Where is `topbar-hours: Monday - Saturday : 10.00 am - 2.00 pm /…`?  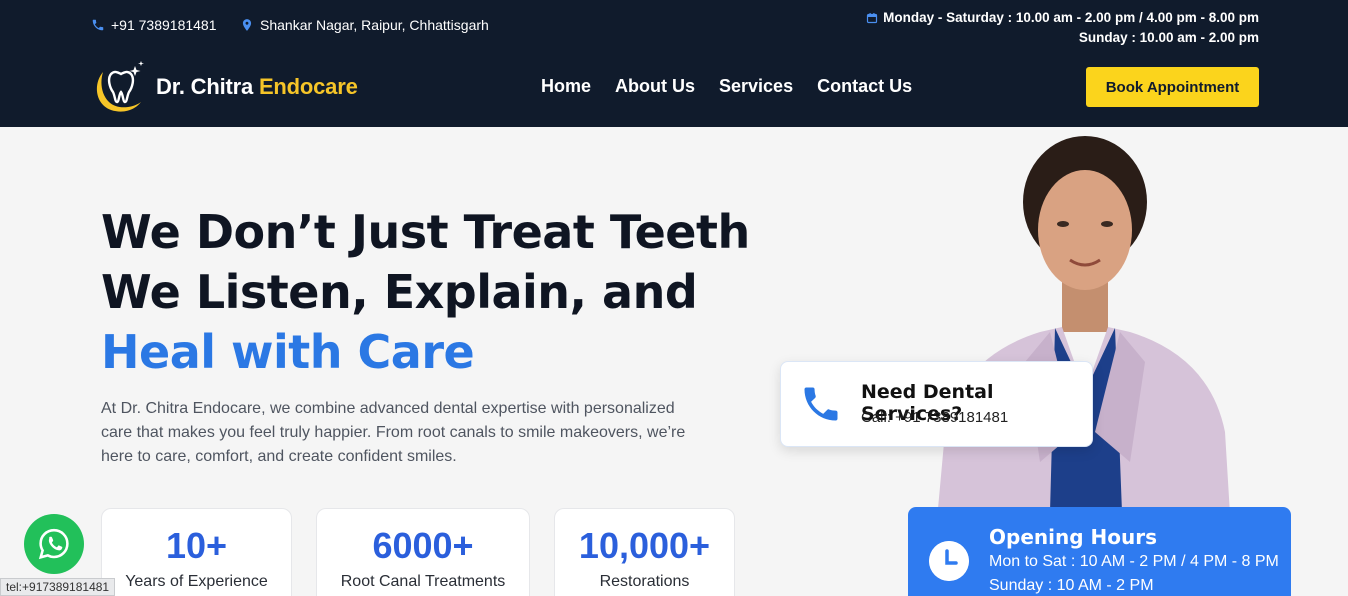 topbar-hours: Monday - Saturday : 10.00 am - 2.00 pm /… is located at coordinates (1062, 28).